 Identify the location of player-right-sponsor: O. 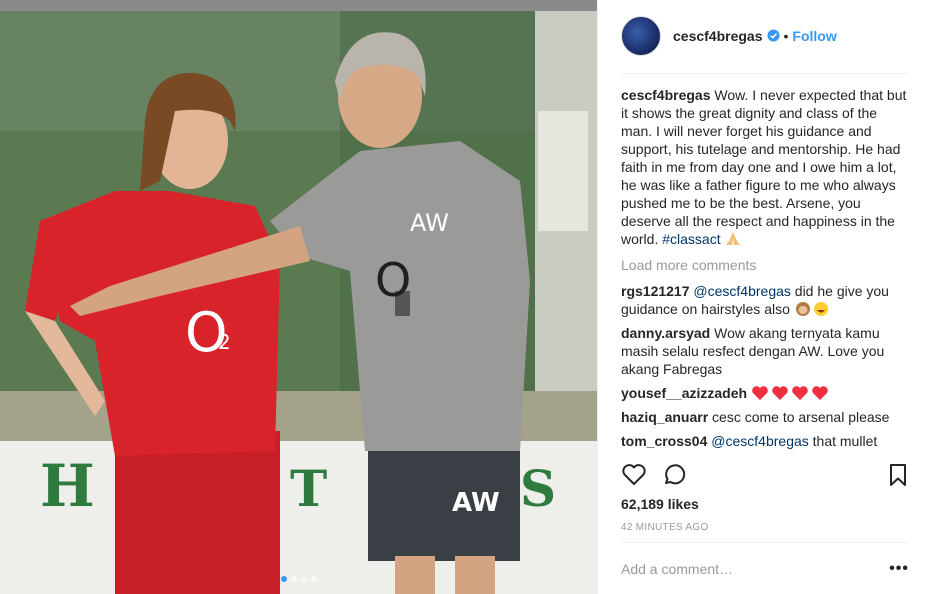
(393, 280).